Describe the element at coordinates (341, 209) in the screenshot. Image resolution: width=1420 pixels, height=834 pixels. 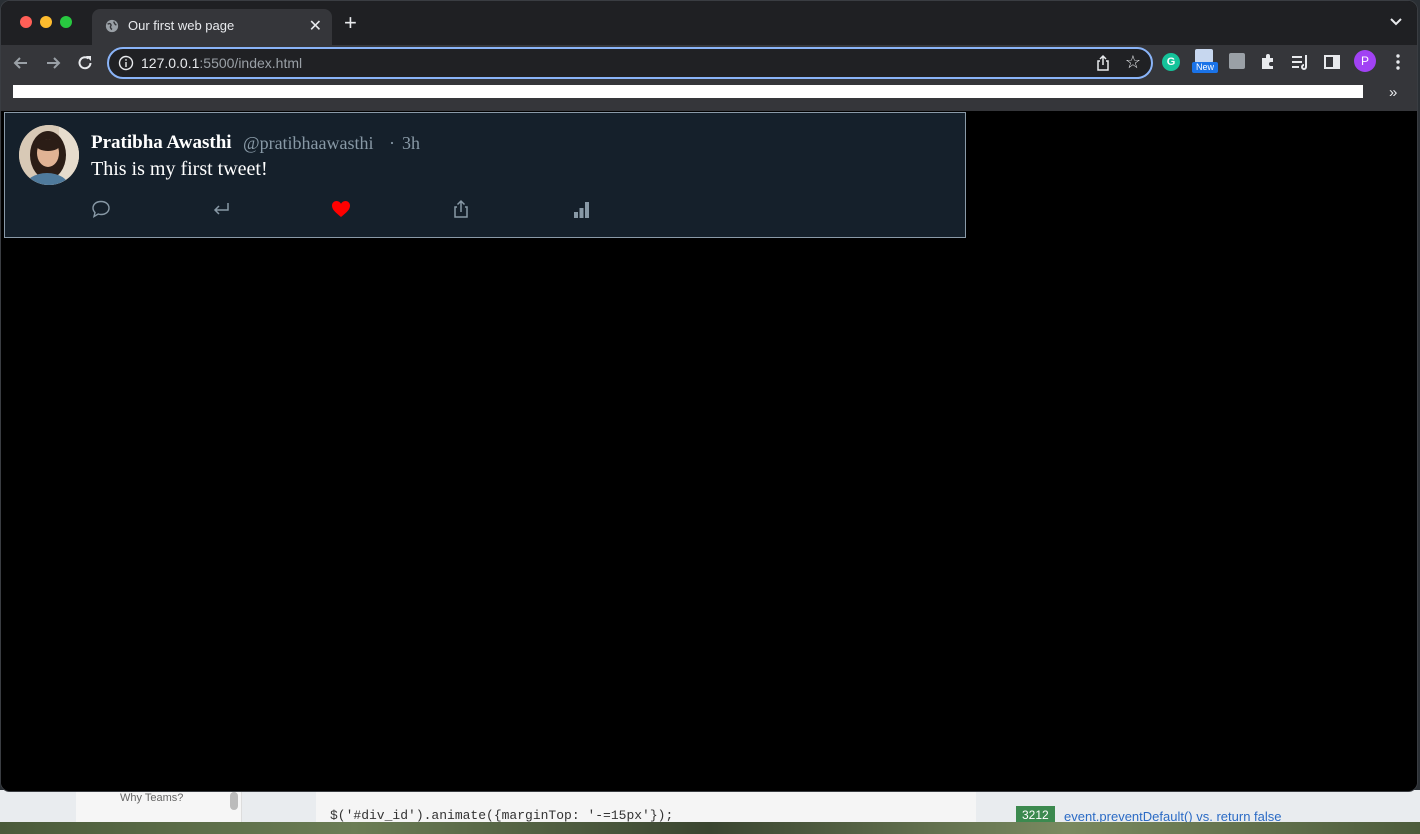
I see `heart-icon` at that location.